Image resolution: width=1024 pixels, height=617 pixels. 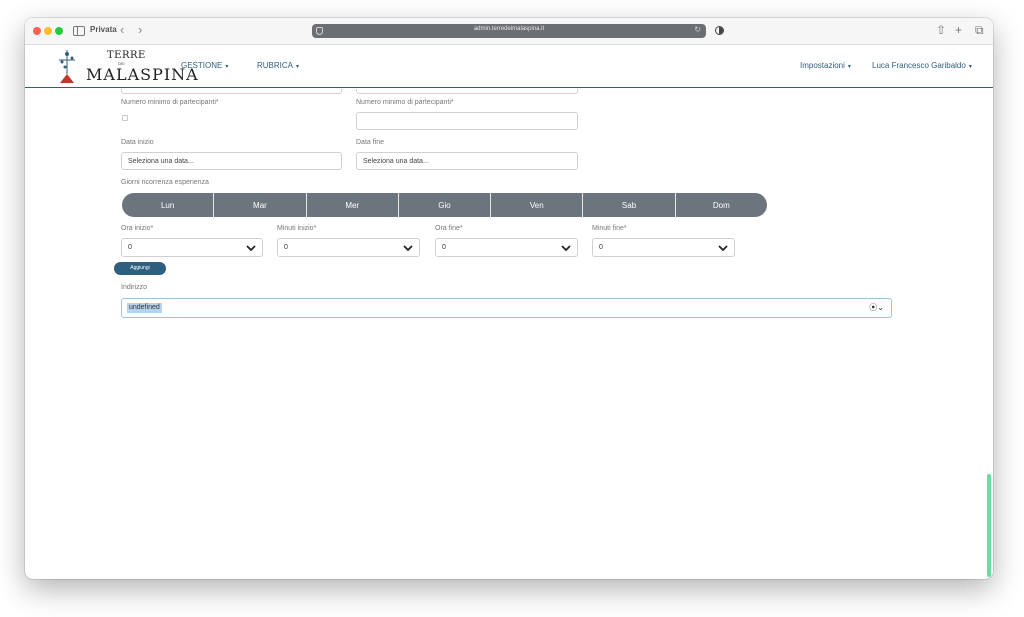 I want to click on new-tab-icon: +, so click(x=958, y=30).